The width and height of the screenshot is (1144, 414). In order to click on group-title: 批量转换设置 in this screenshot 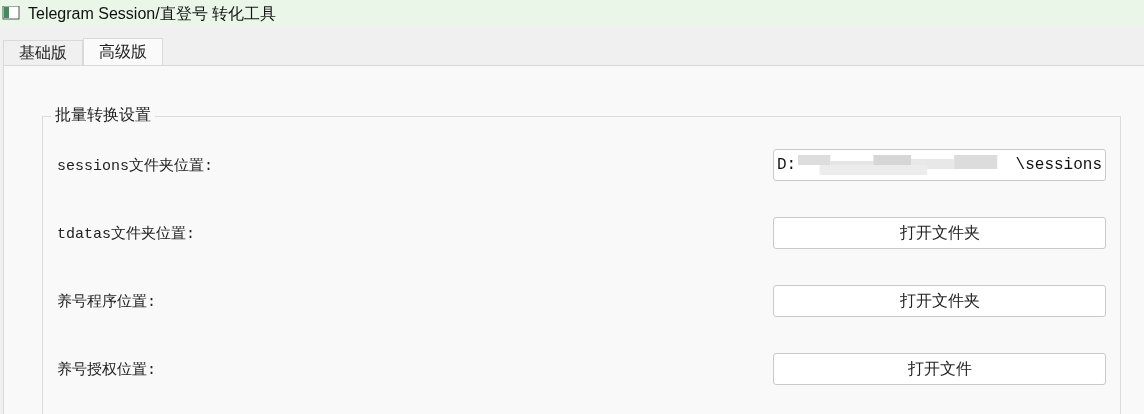, I will do `click(103, 115)`.